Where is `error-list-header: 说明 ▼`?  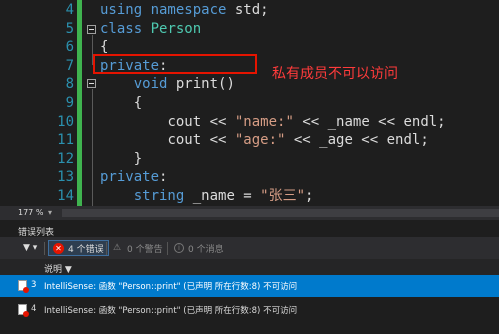
error-list-header: 说明 ▼ is located at coordinates (249, 267).